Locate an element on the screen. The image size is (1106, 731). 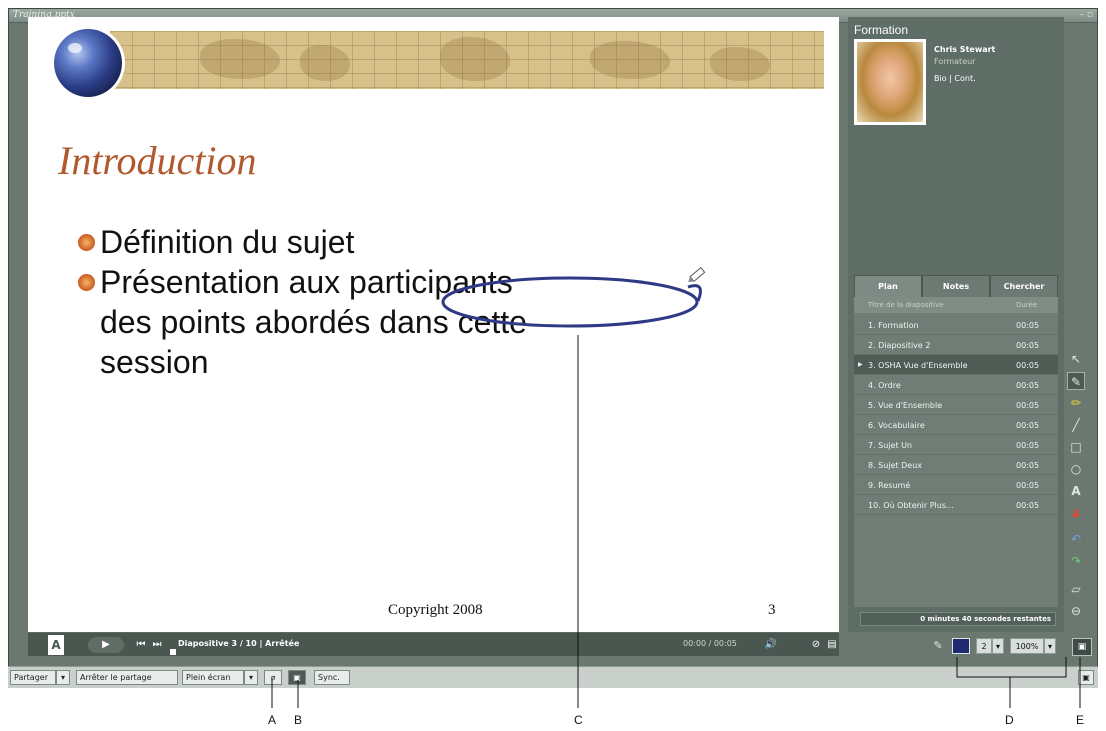
draw-toggle-icon: ⌀ is located at coordinates (273, 677).